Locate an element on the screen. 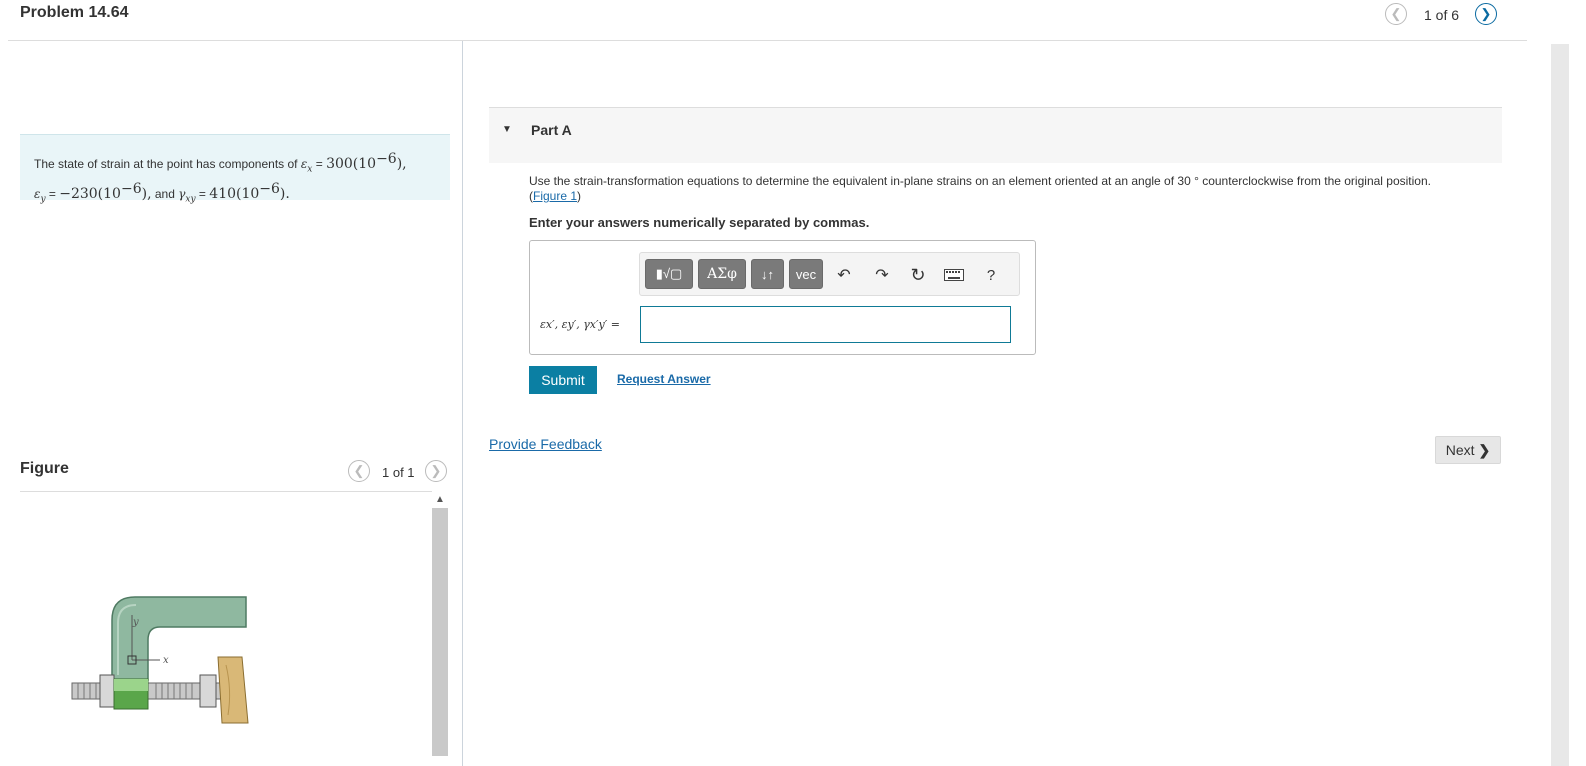  epsilon-y-value: −230(10 is located at coordinates (90, 194).